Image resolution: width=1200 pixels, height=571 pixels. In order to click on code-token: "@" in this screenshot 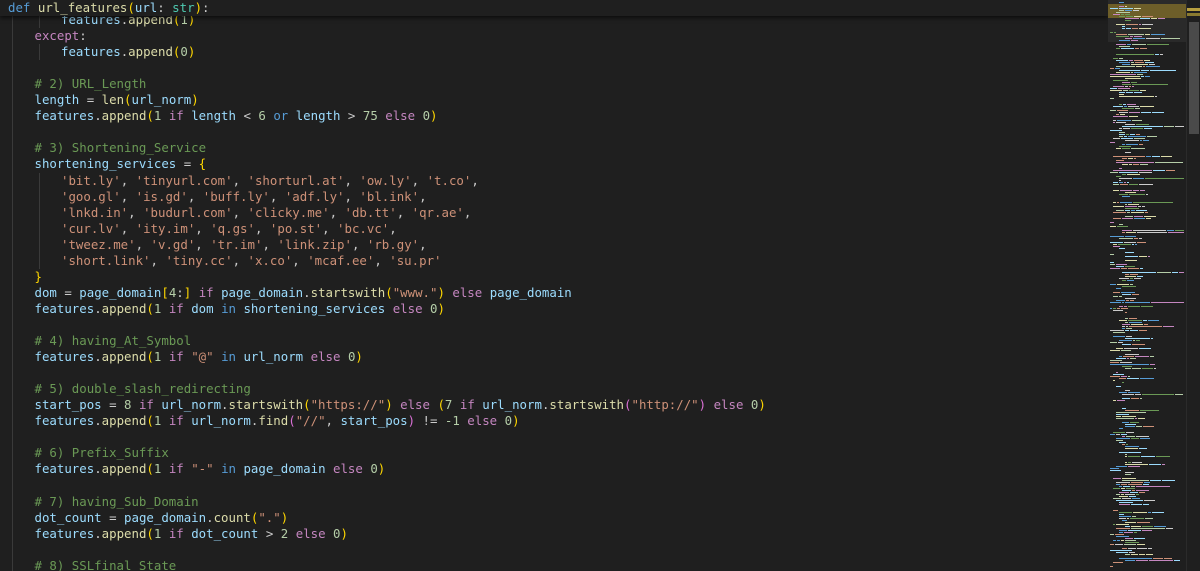, I will do `click(202, 356)`.